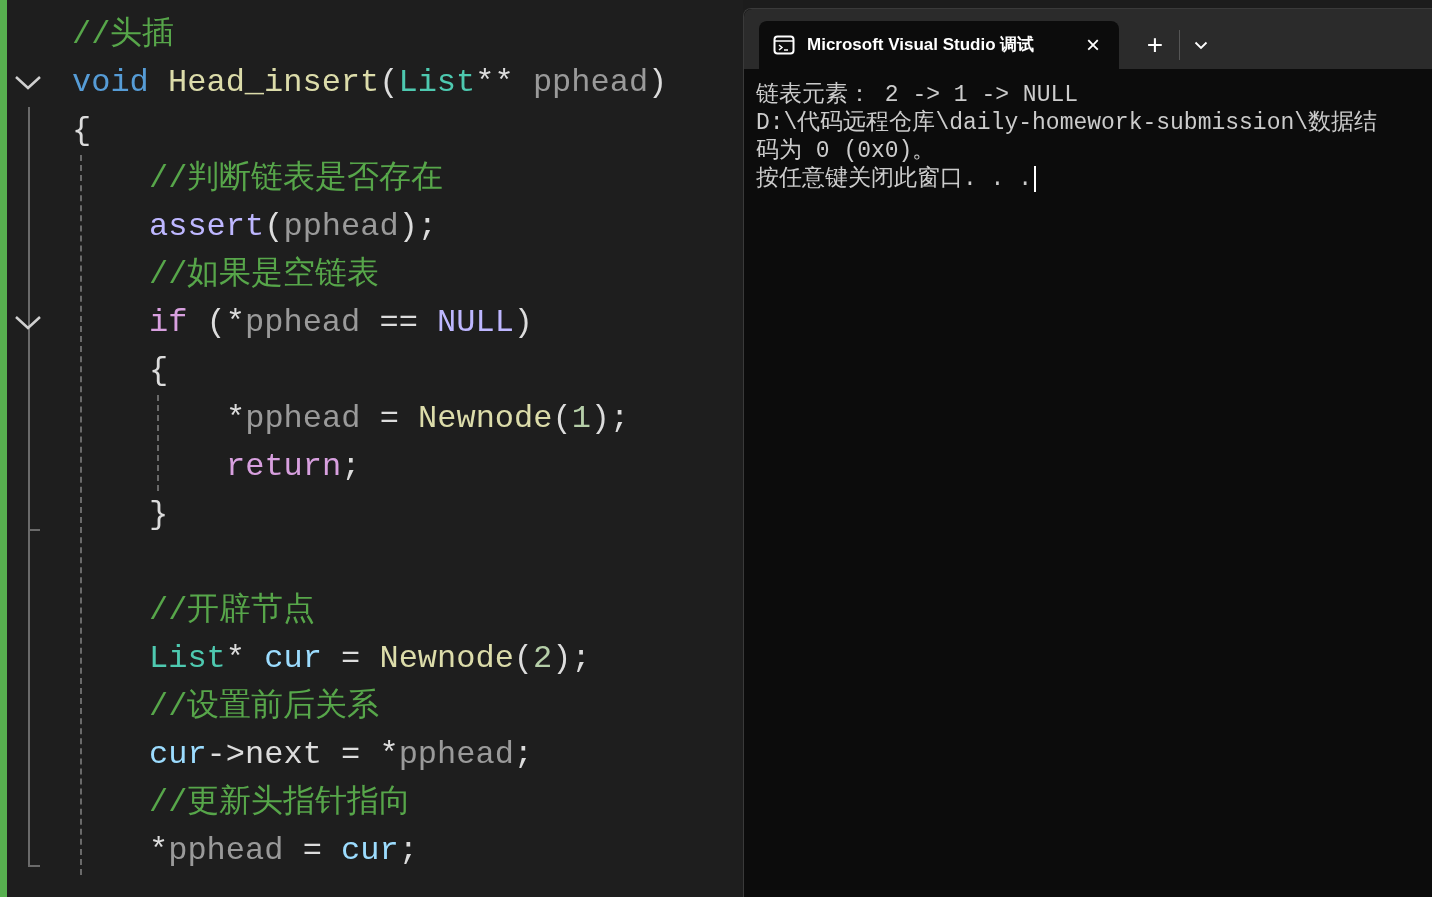  What do you see at coordinates (1067, 123) in the screenshot?
I see `terminal-output-line: D:\代码远程仓库\daily-homework-submission\数据结` at bounding box center [1067, 123].